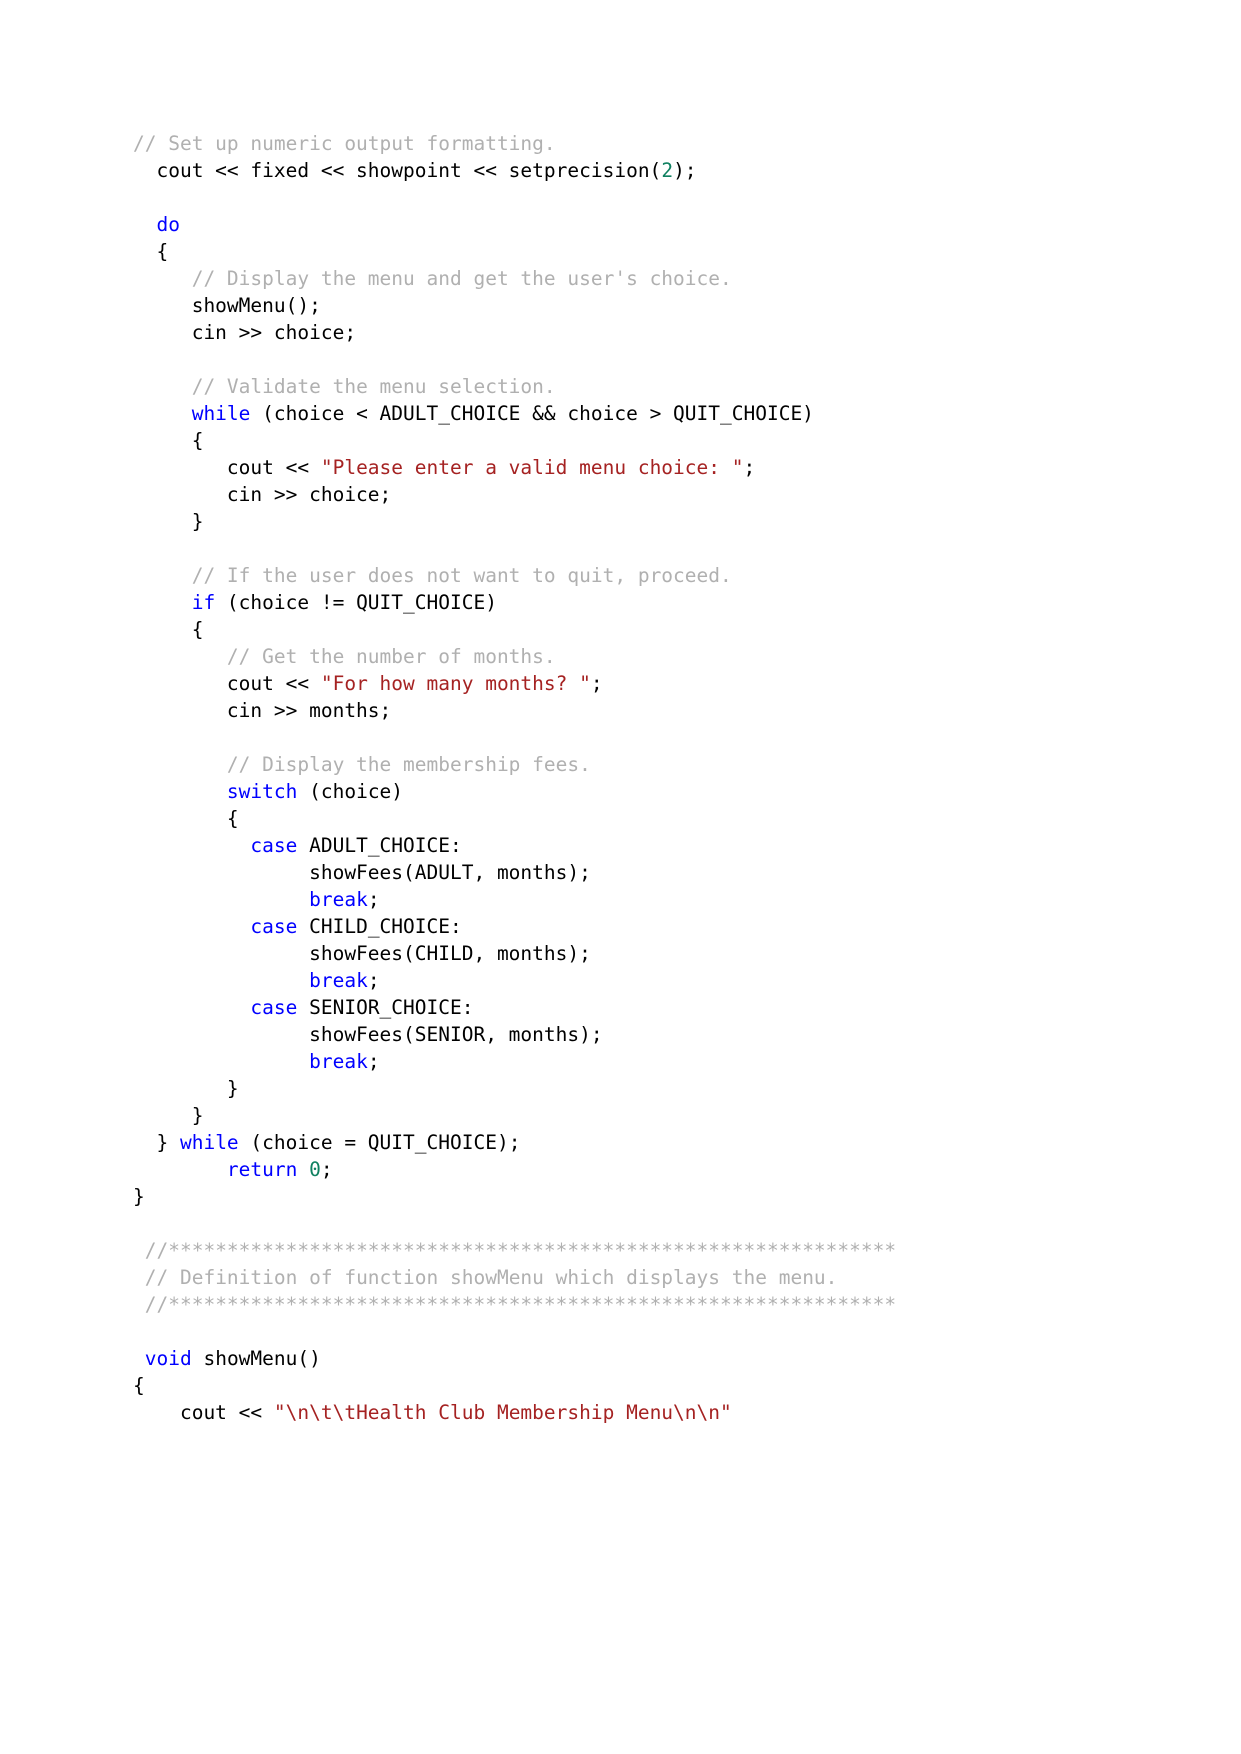  What do you see at coordinates (362, 872) in the screenshot?
I see `code-token-plain: showFees(ADULT, months);` at bounding box center [362, 872].